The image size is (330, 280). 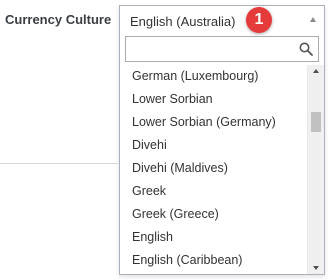 I want to click on search-box, so click(x=222, y=49).